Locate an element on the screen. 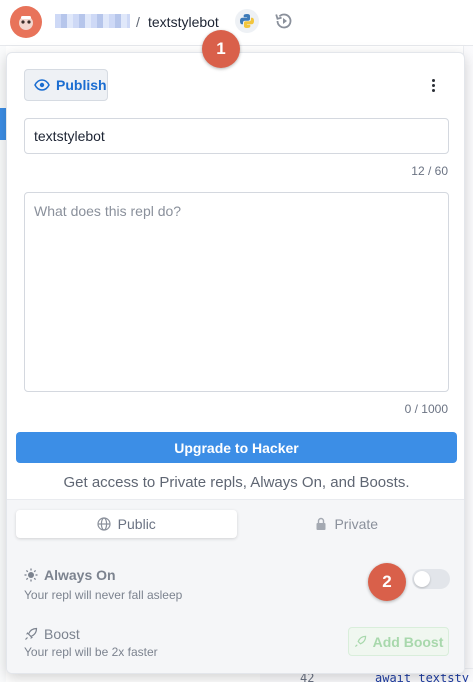  name-char-count: 12 / 60 is located at coordinates (429, 171).